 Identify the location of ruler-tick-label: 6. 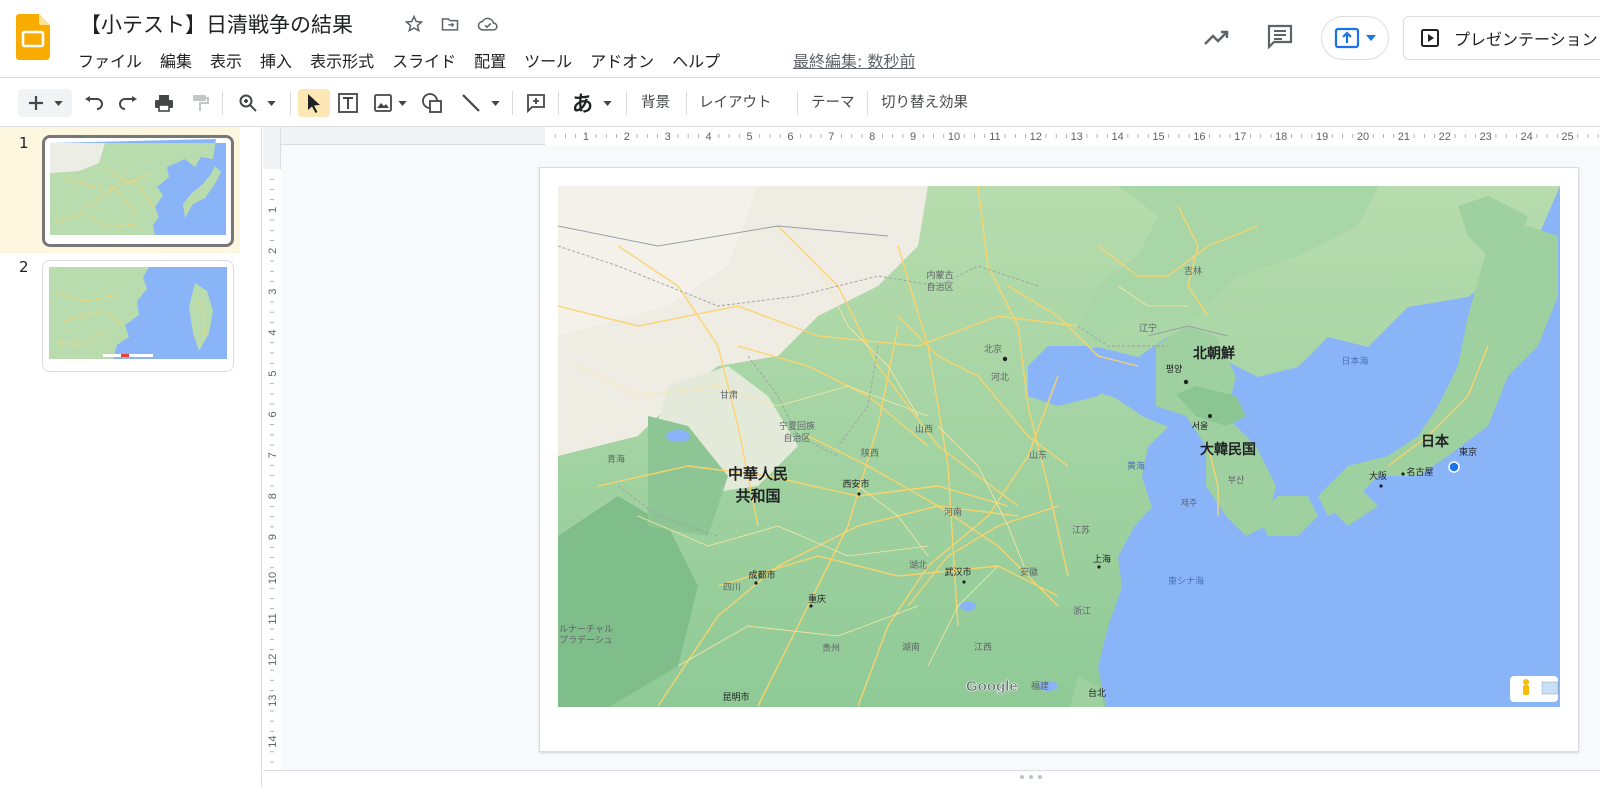
(790, 137).